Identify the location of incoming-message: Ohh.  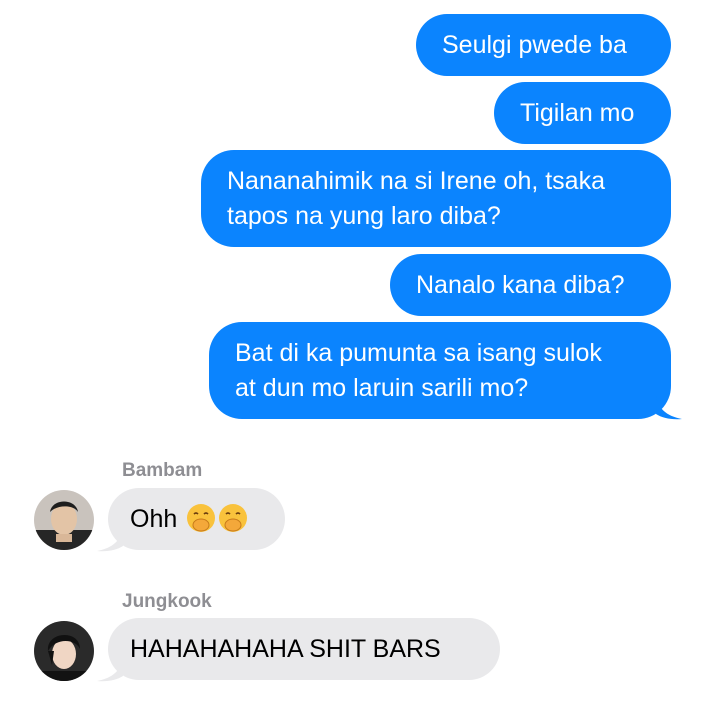
(196, 519).